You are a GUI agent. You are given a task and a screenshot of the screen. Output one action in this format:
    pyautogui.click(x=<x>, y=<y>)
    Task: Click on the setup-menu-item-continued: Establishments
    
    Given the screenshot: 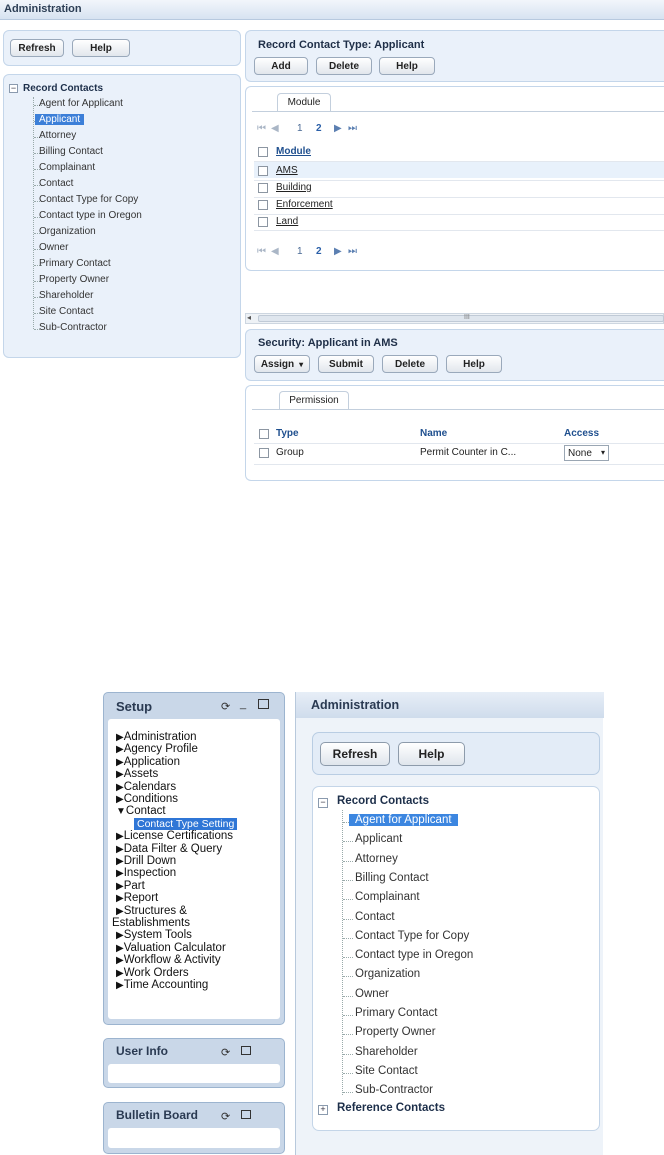 What is the action you would take?
    pyautogui.click(x=151, y=923)
    